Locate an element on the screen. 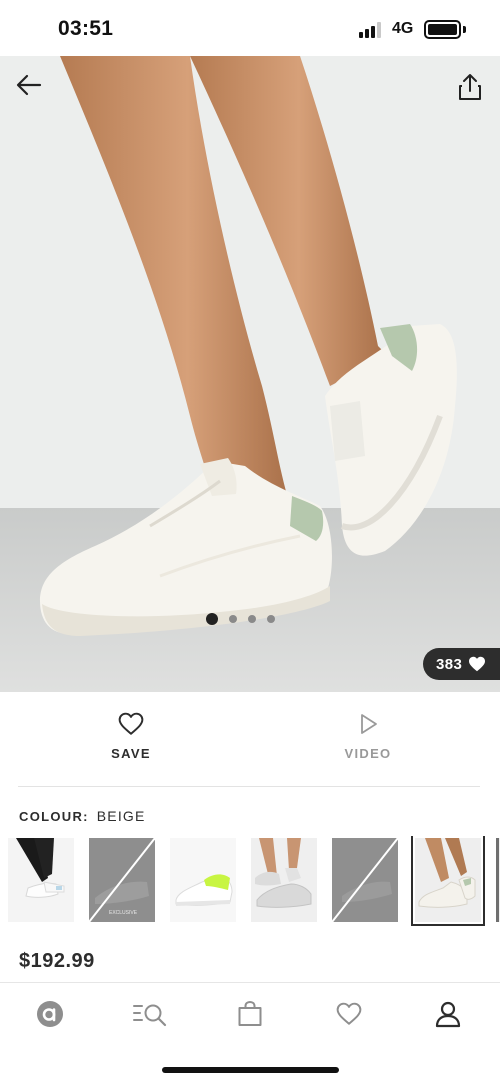 The height and width of the screenshot is (1080, 500). home-indicator is located at coordinates (250, 1070).